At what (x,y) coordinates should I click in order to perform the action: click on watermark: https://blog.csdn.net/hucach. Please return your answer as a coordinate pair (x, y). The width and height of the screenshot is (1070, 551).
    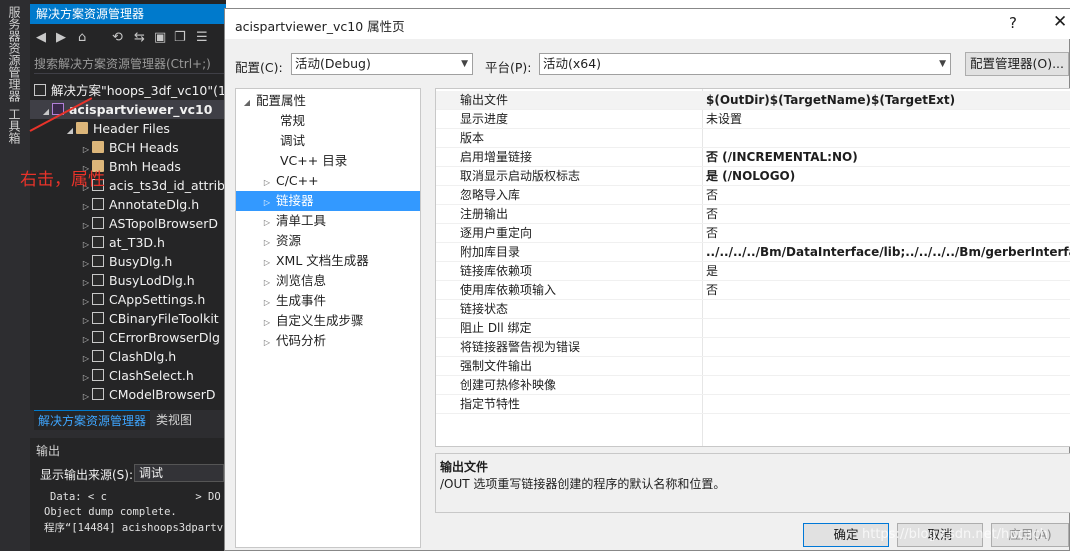
    Looking at the image, I should click on (955, 534).